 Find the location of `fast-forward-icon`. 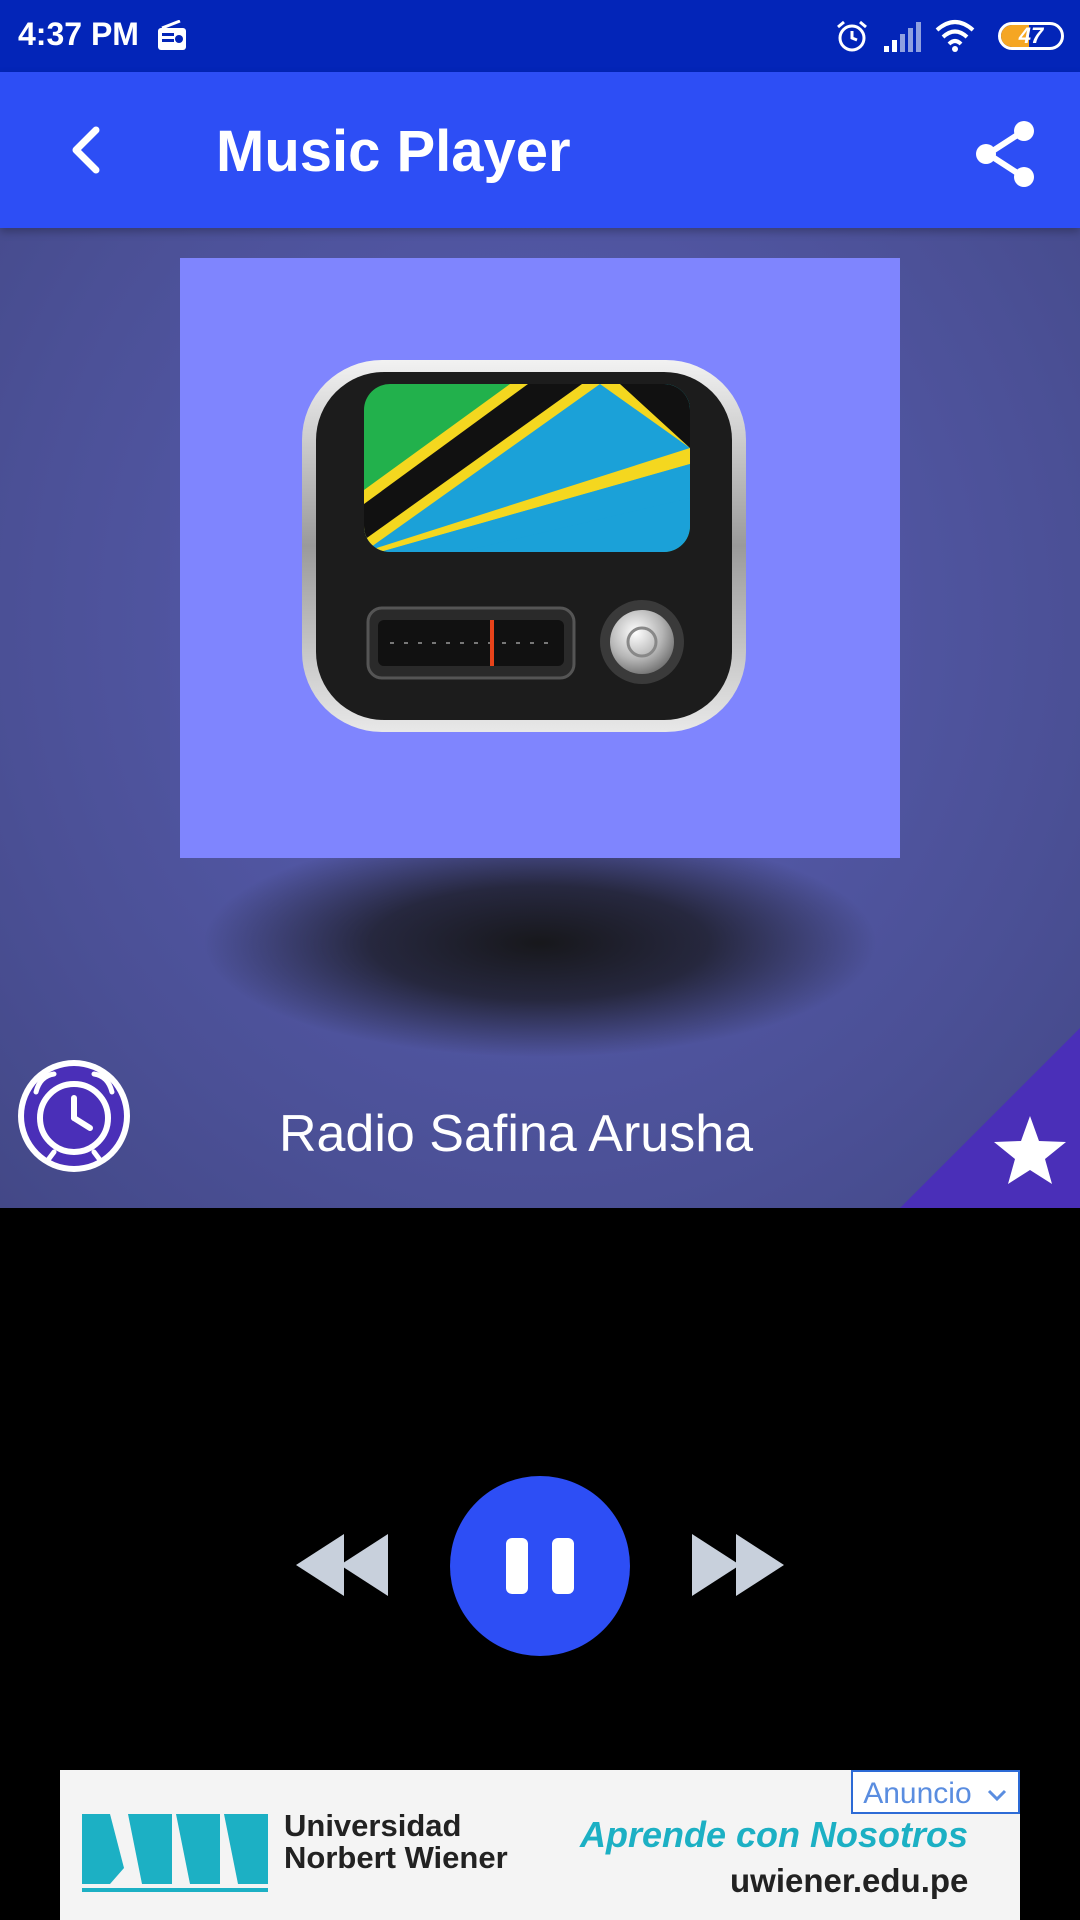

fast-forward-icon is located at coordinates (738, 1565).